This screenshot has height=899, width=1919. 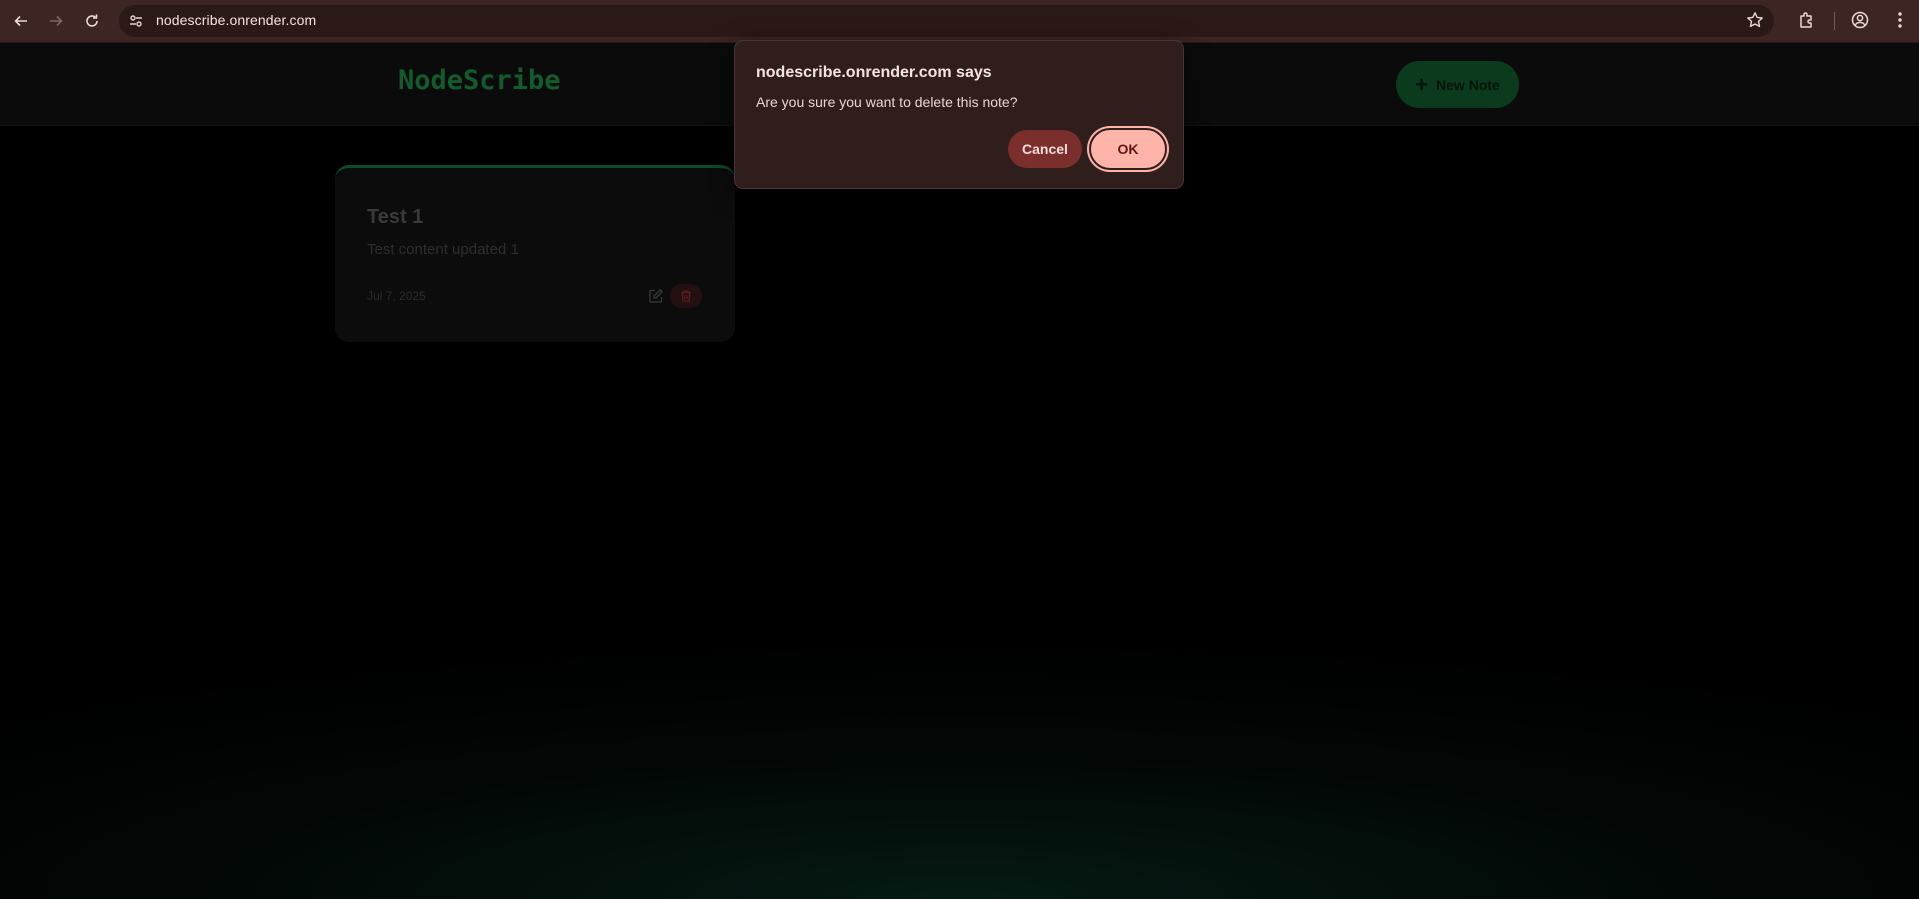 What do you see at coordinates (136, 21) in the screenshot?
I see `site-info-icon` at bounding box center [136, 21].